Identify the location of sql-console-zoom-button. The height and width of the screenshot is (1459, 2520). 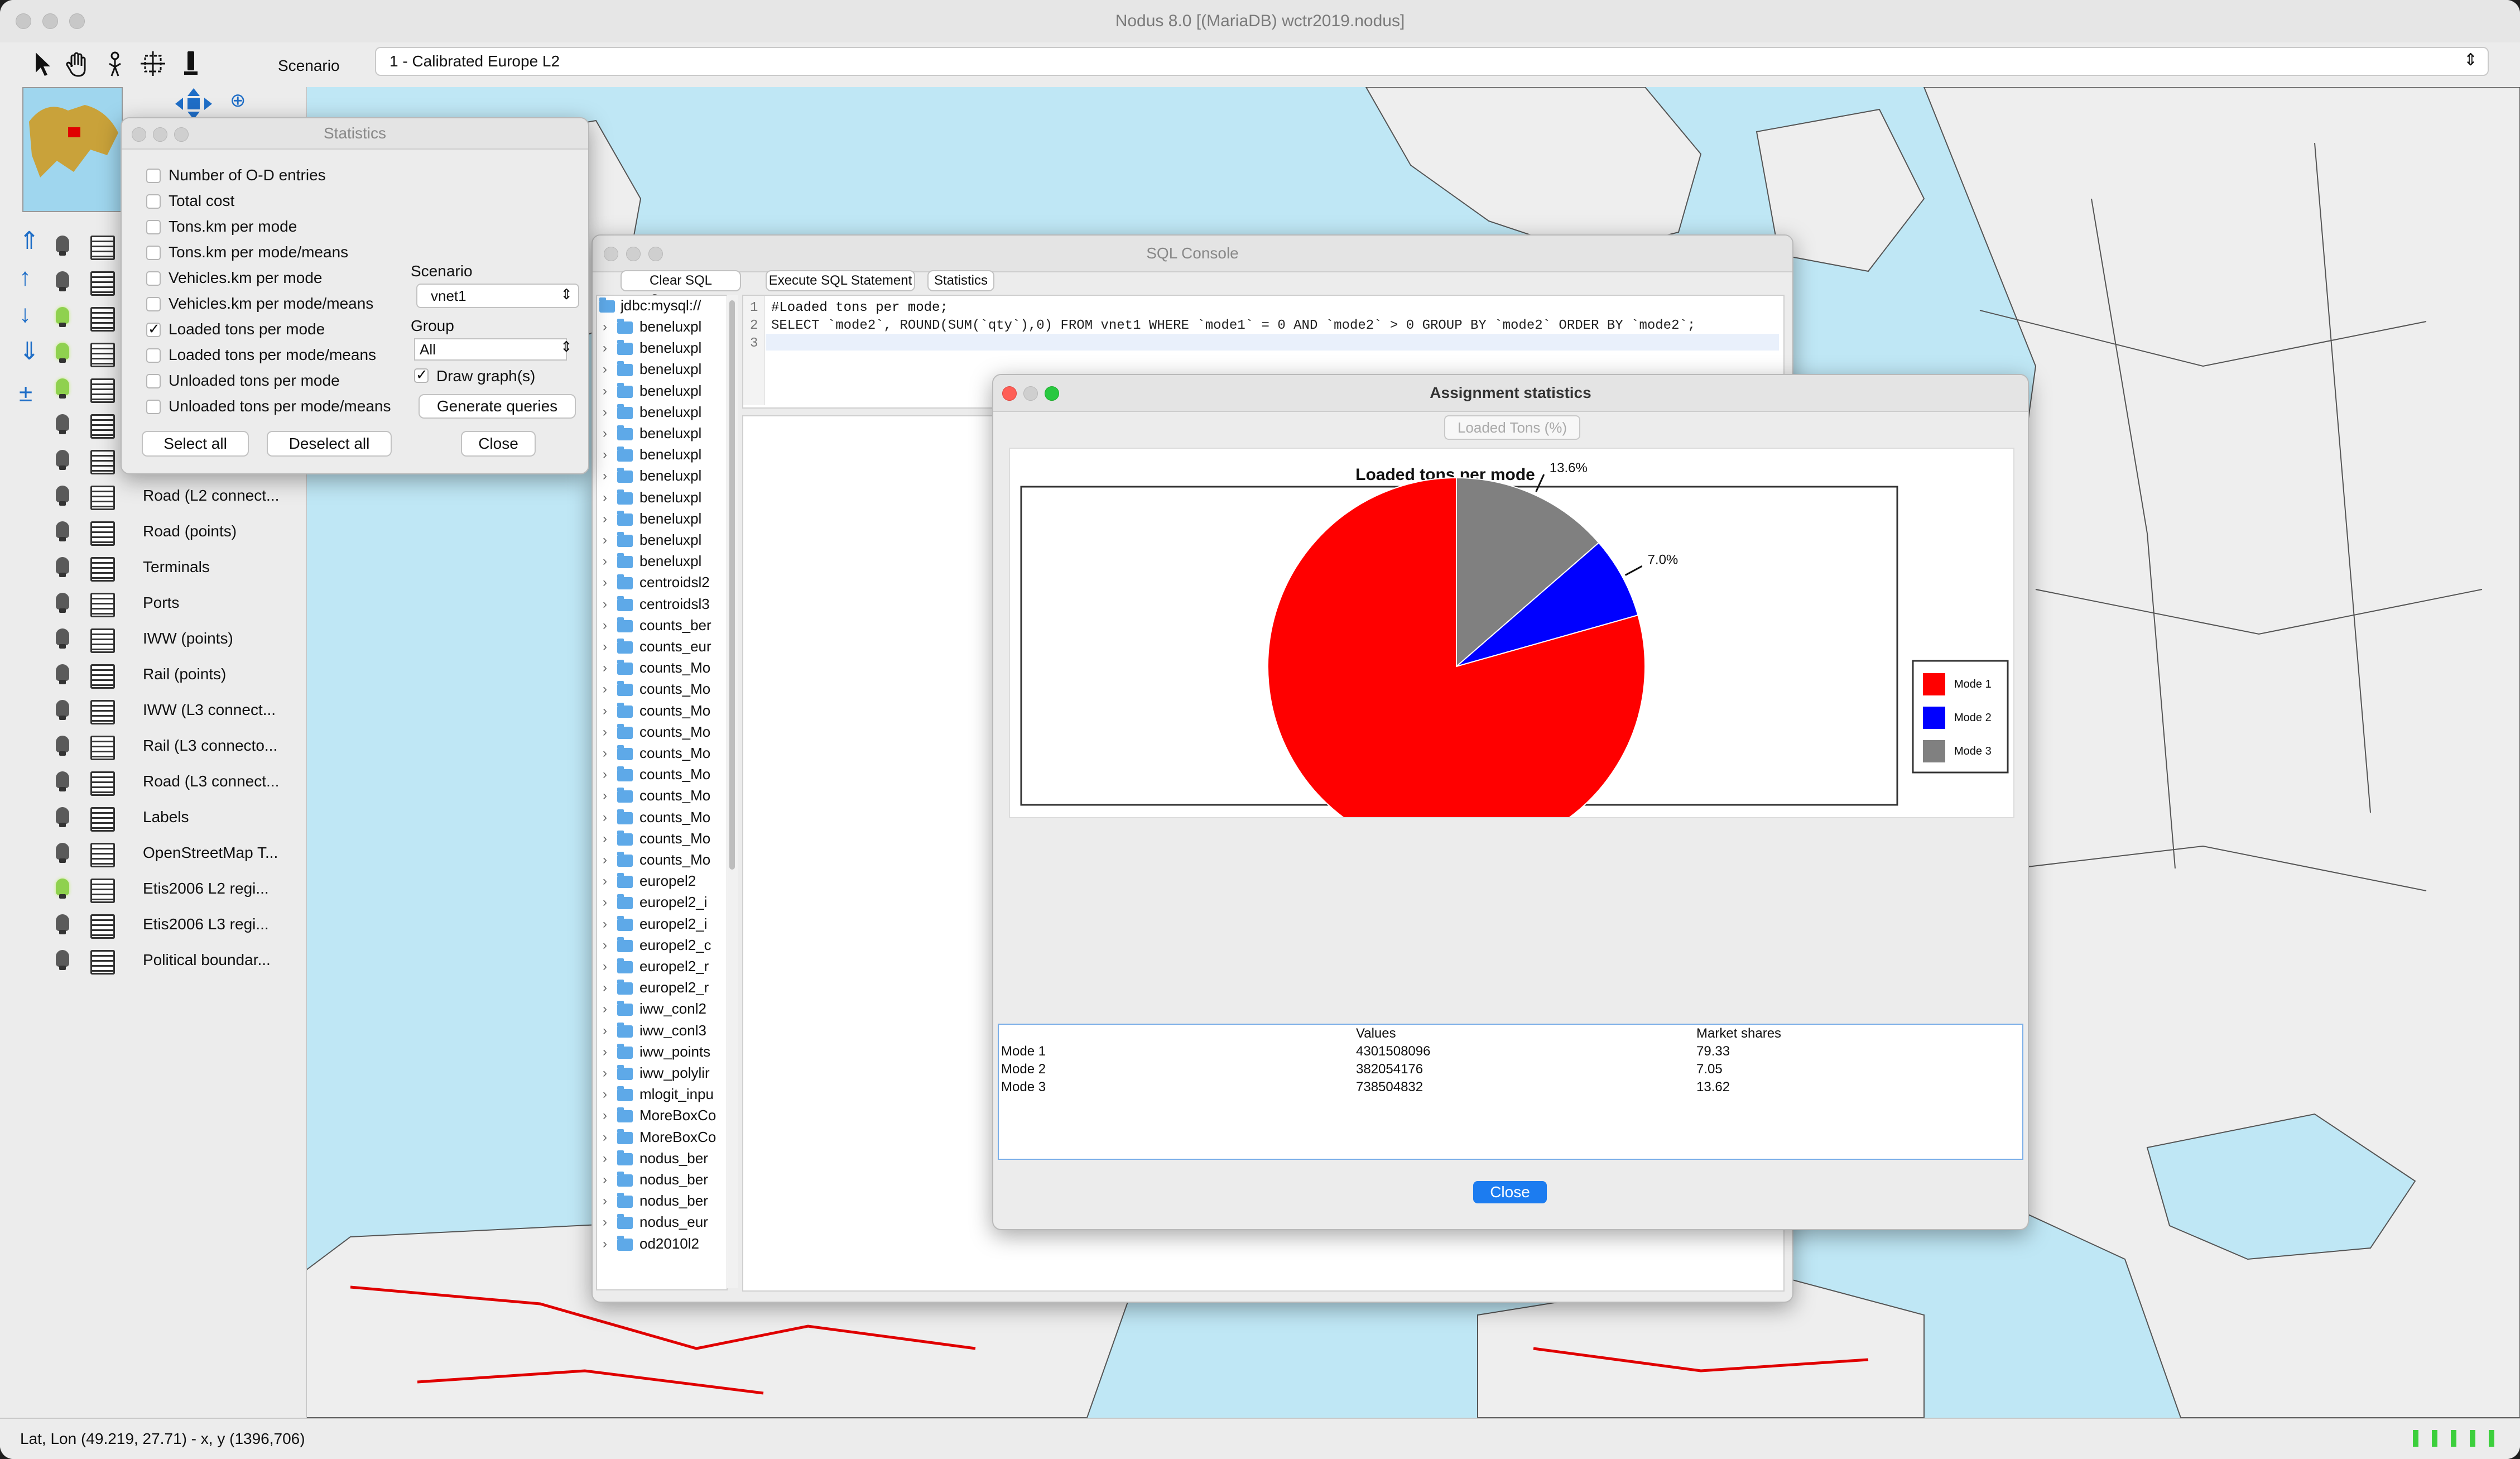
(656, 254).